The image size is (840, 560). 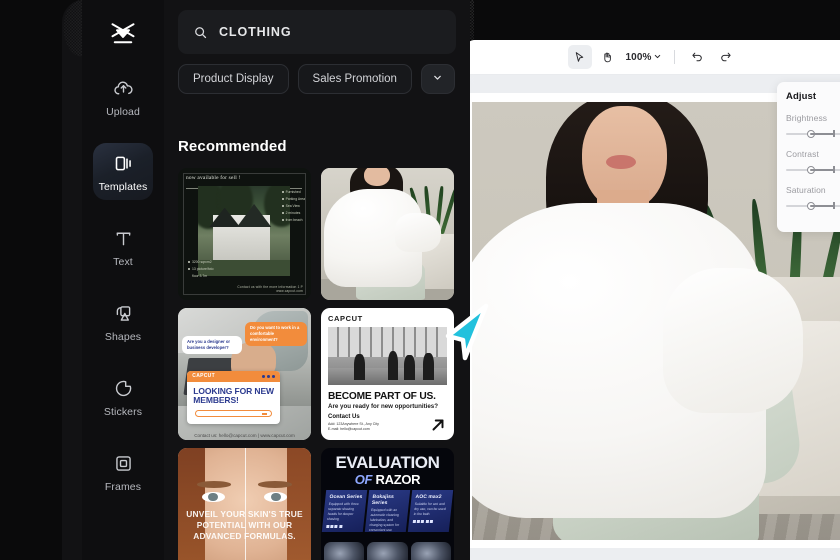 I want to click on card-headline: BECOME PART OF US., so click(x=382, y=396).